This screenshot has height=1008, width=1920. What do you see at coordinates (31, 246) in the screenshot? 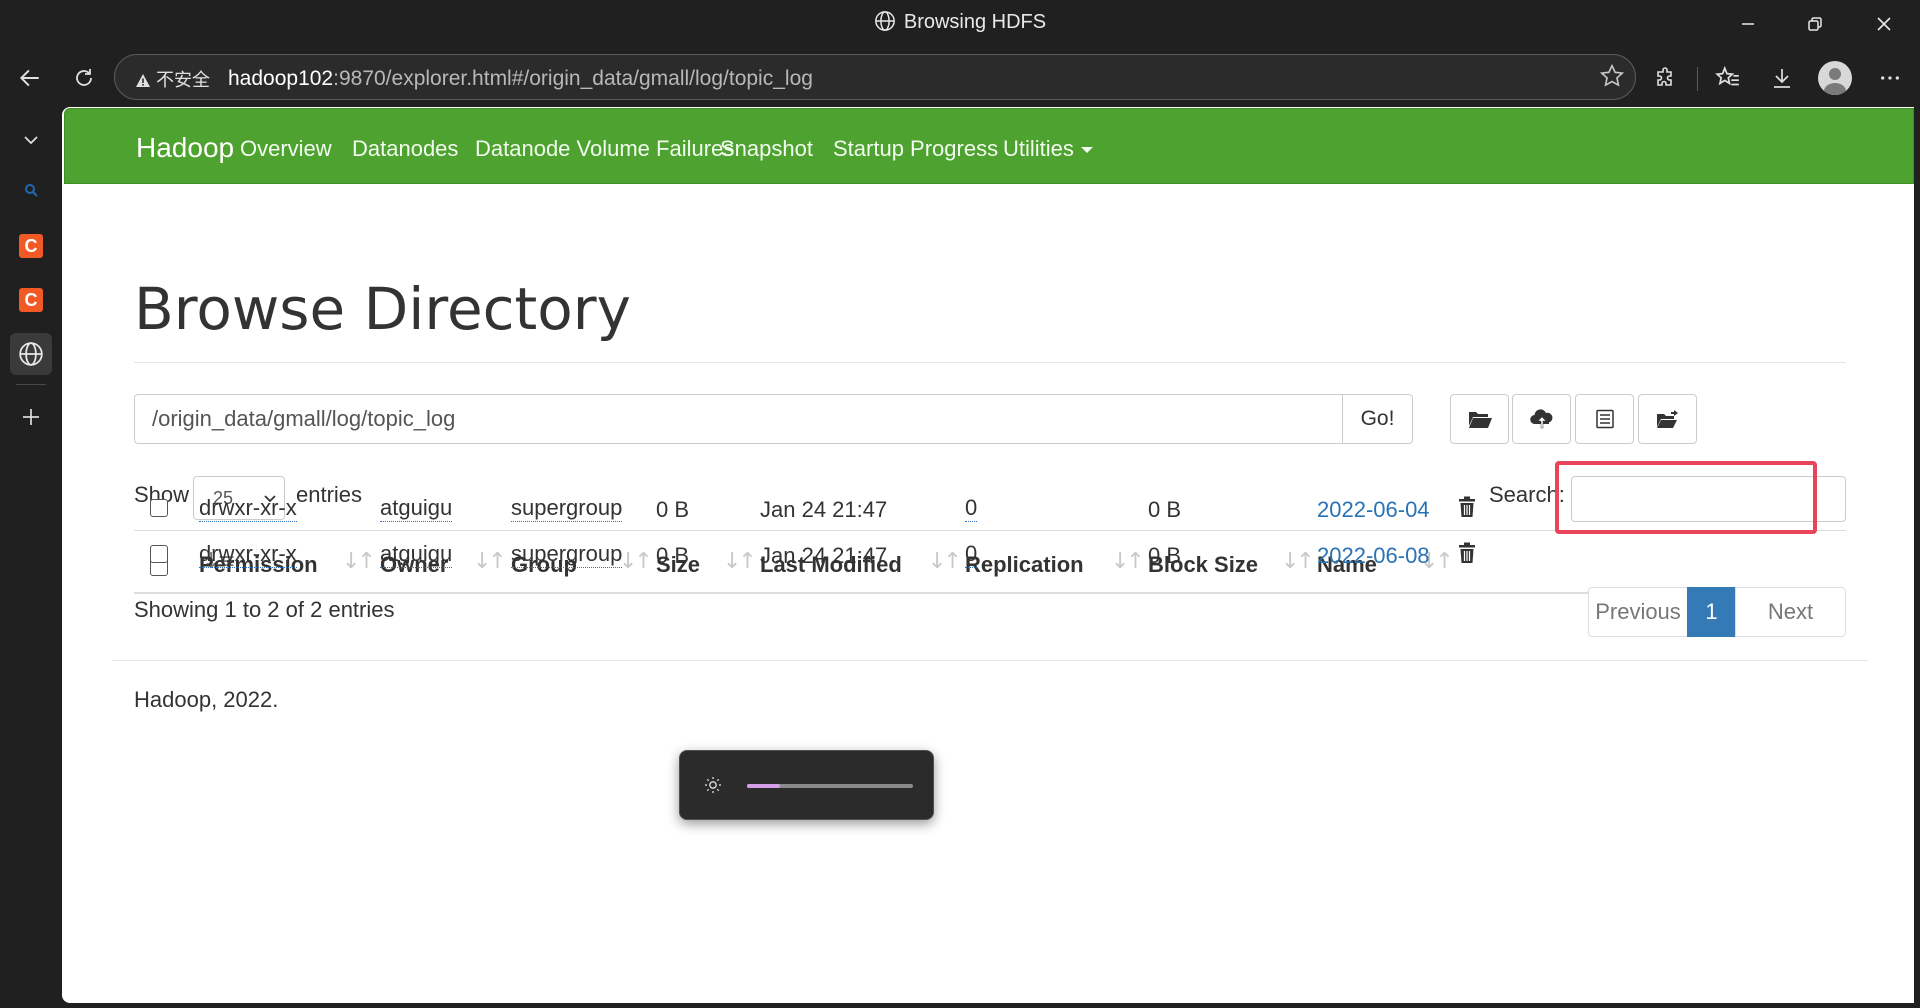
I see `tab-csdn-1: C` at bounding box center [31, 246].